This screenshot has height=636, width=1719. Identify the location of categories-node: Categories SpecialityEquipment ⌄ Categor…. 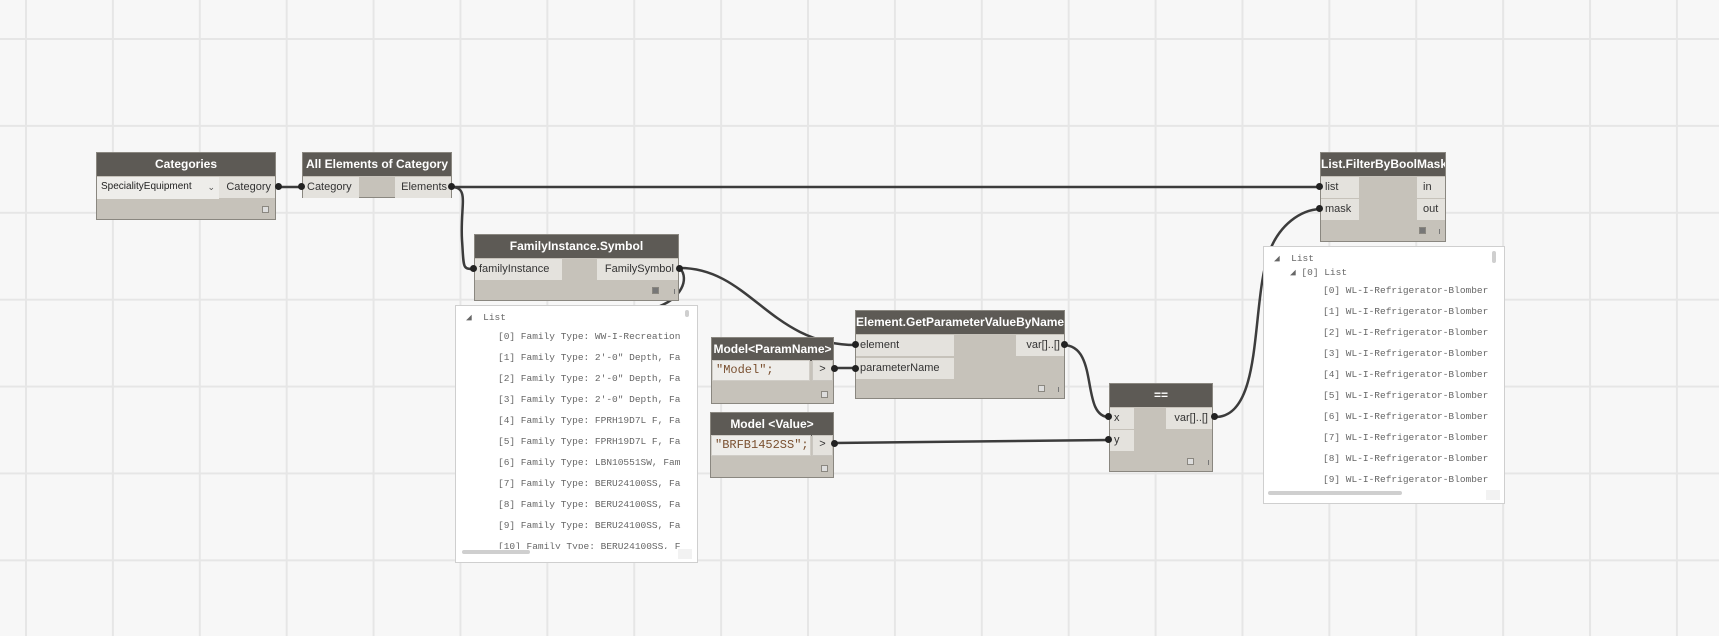
(186, 186).